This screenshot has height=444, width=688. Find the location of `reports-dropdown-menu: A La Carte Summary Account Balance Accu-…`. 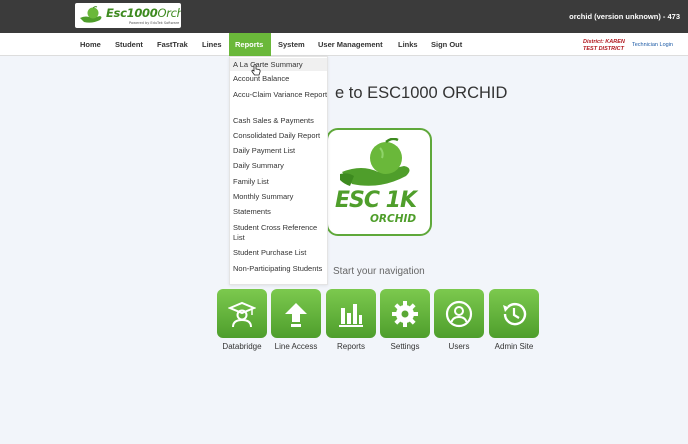

reports-dropdown-menu: A La Carte Summary Account Balance Accu-… is located at coordinates (278, 170).